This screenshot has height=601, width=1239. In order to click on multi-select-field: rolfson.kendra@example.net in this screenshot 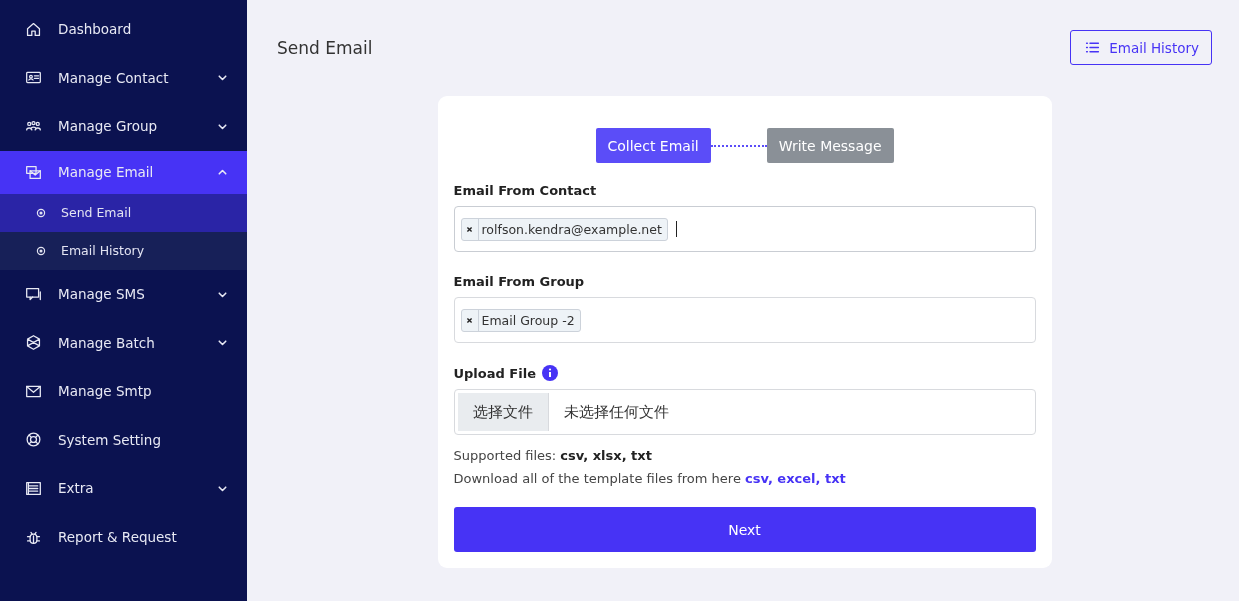, I will do `click(744, 229)`.